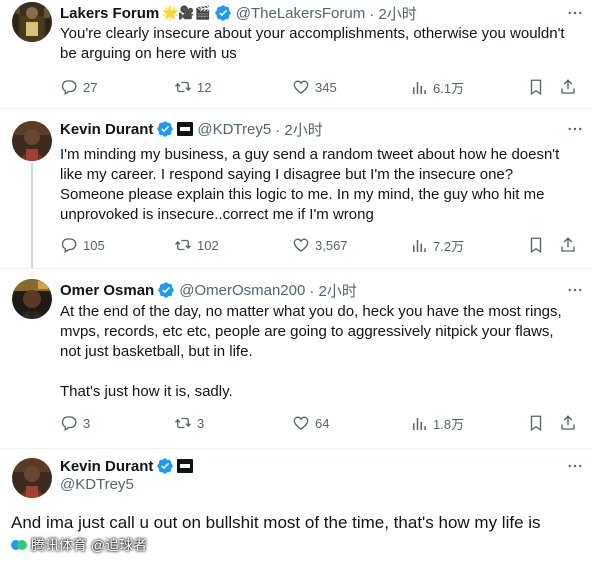 This screenshot has width=593, height=561. What do you see at coordinates (192, 87) in the screenshot?
I see `retweet-button: 12` at bounding box center [192, 87].